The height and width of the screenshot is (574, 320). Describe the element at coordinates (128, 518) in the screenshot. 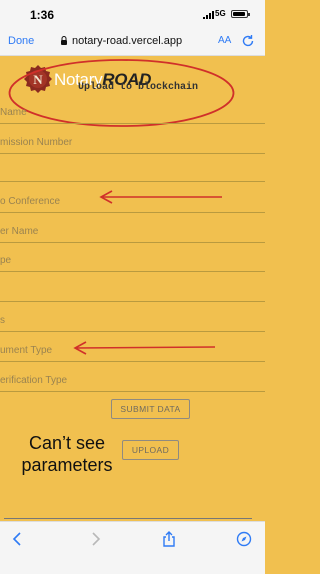

I see `page-bottom-divider` at that location.